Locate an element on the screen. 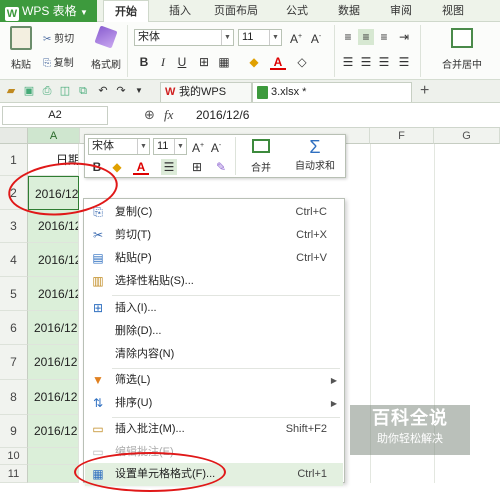 This screenshot has width=500, height=492. underline-button: U is located at coordinates (182, 62).